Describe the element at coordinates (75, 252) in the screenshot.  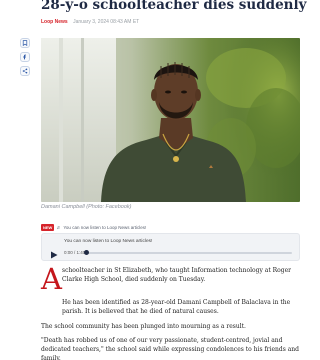
I see `player-time: 0:00 / 1:40` at that location.